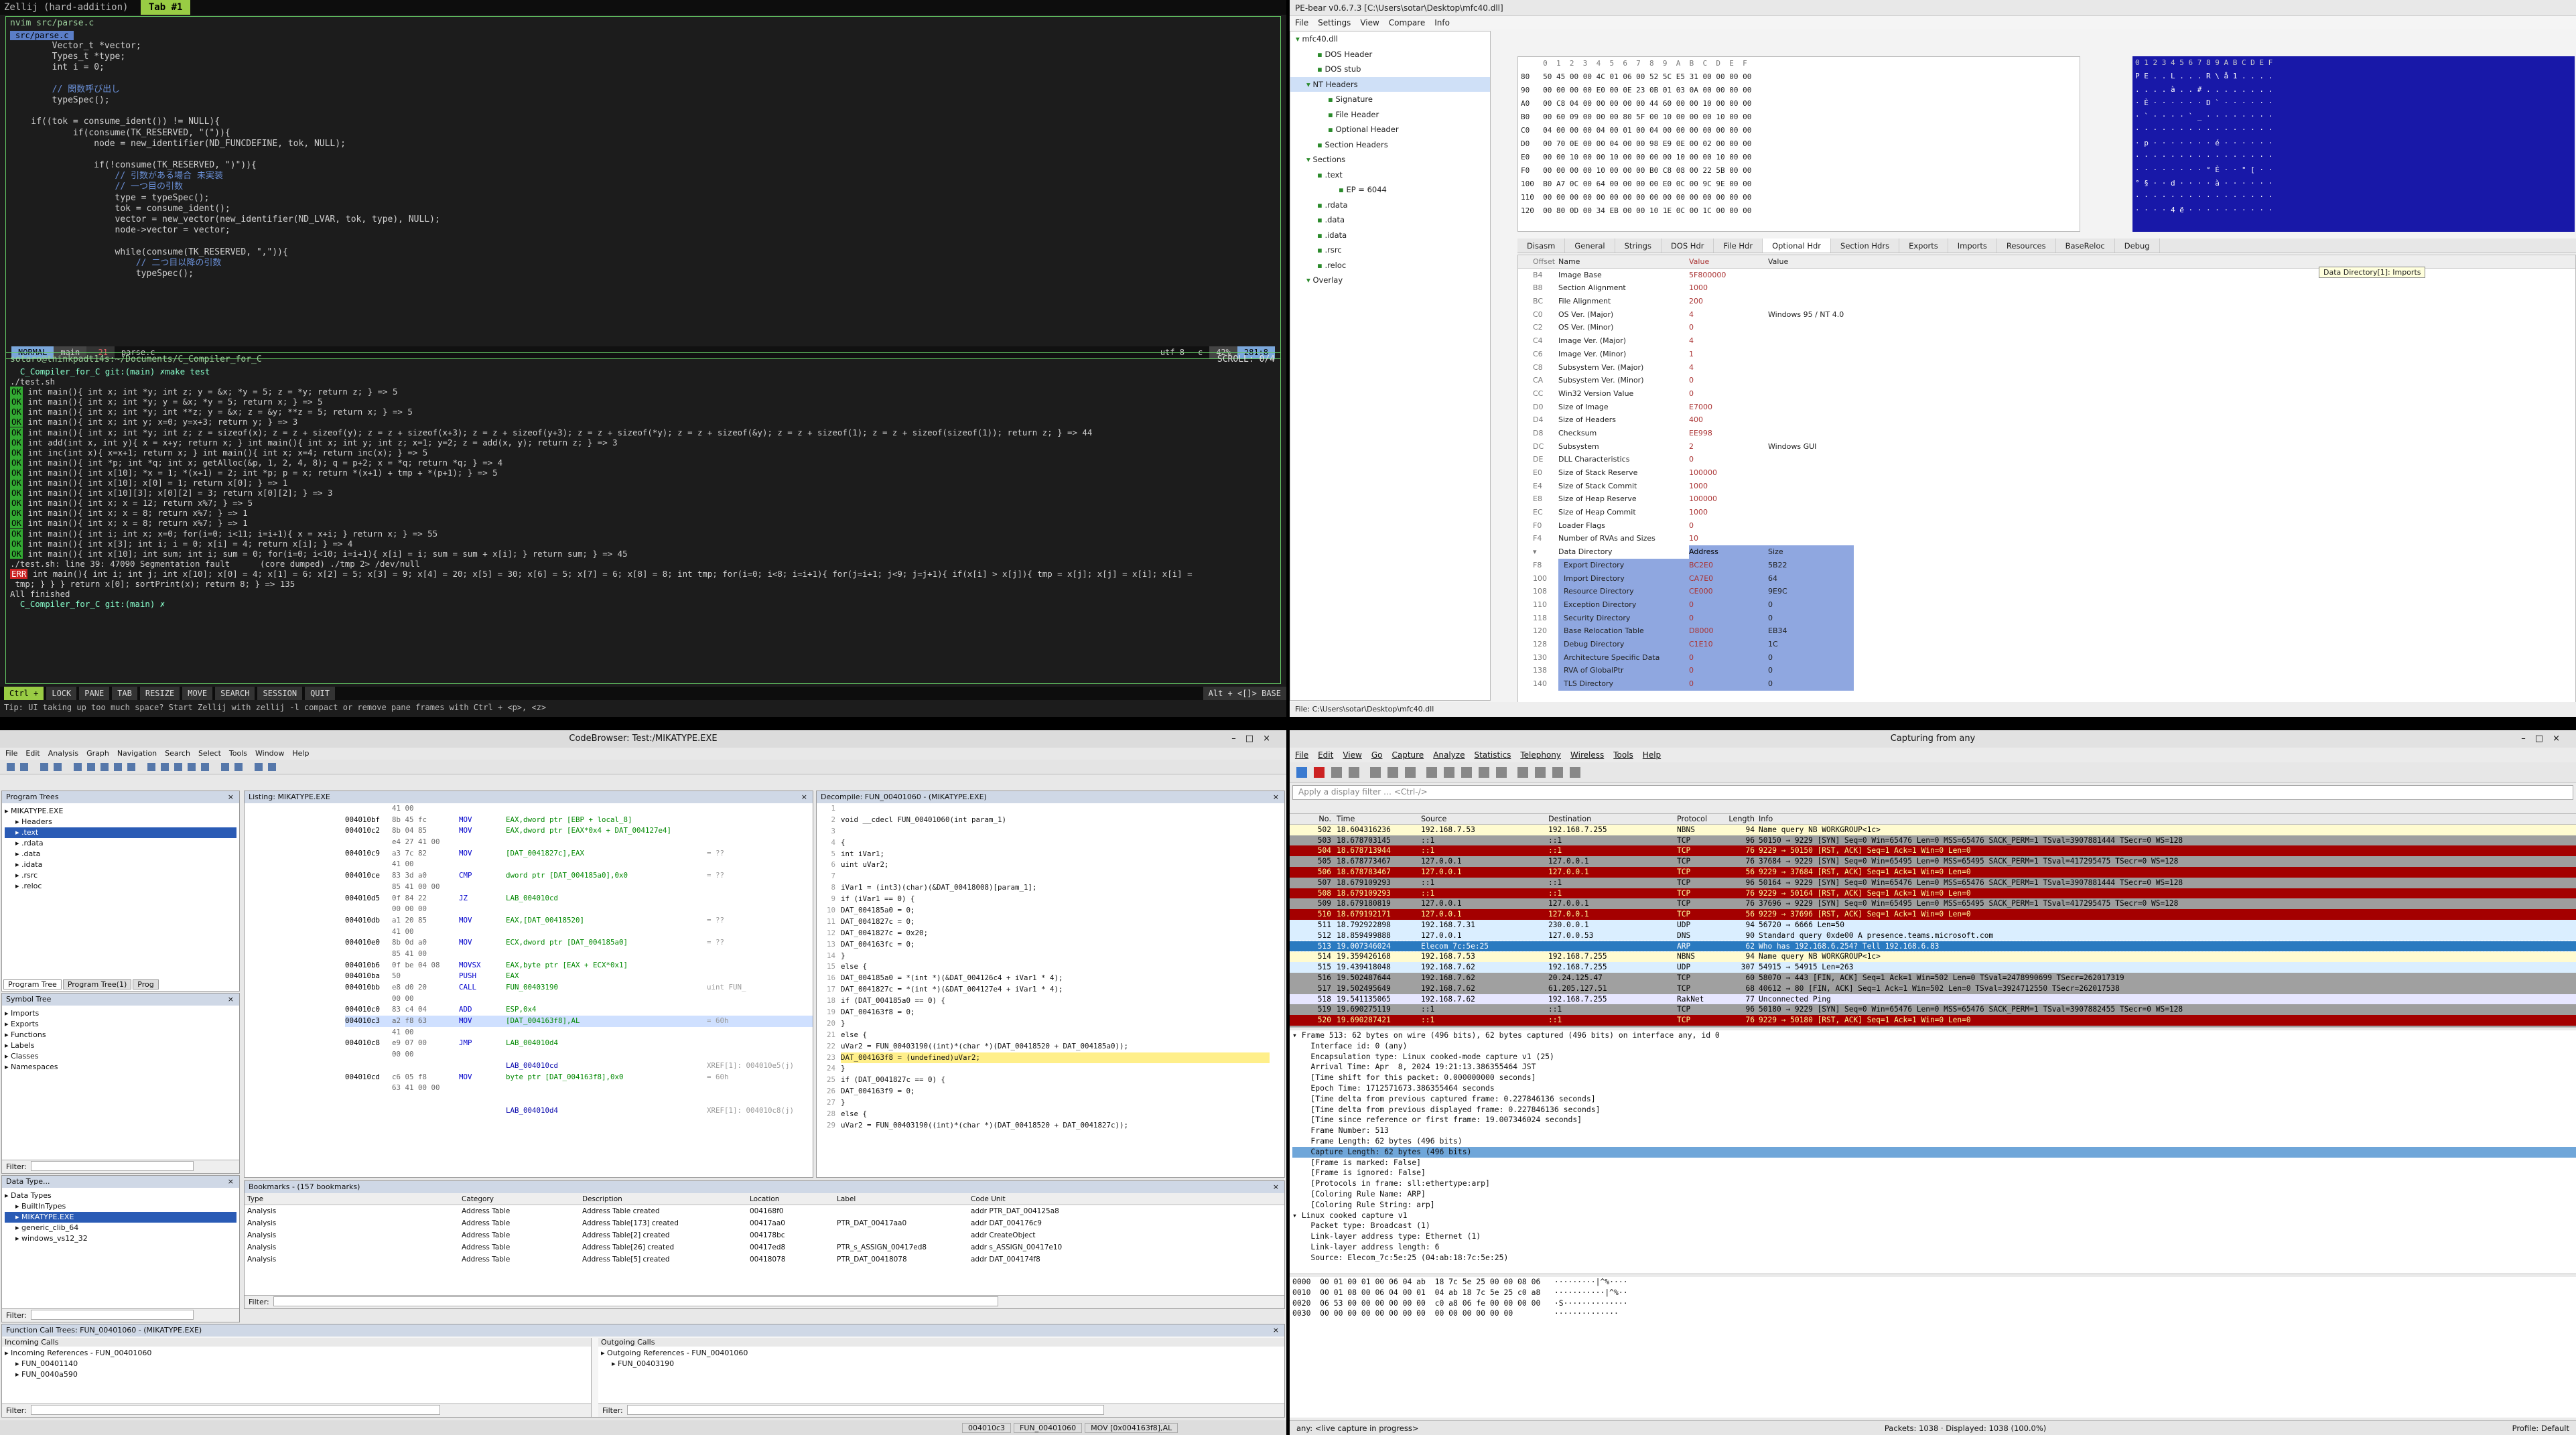  Describe the element at coordinates (579, 1055) in the screenshot. I see `listing-line: 00 00` at that location.